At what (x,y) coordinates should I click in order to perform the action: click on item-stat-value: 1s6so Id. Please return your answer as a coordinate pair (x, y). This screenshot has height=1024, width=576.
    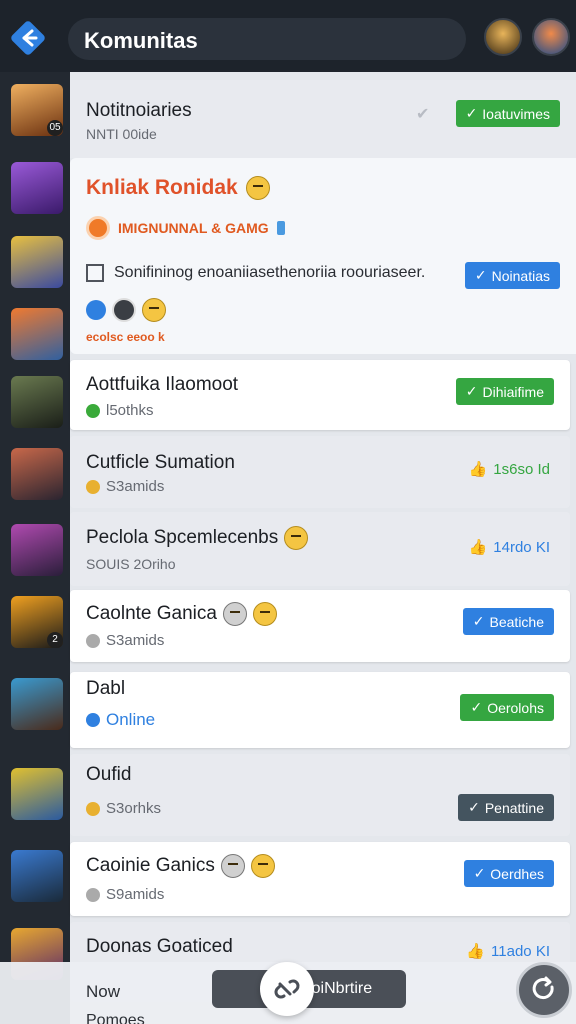
    Looking at the image, I should click on (521, 469).